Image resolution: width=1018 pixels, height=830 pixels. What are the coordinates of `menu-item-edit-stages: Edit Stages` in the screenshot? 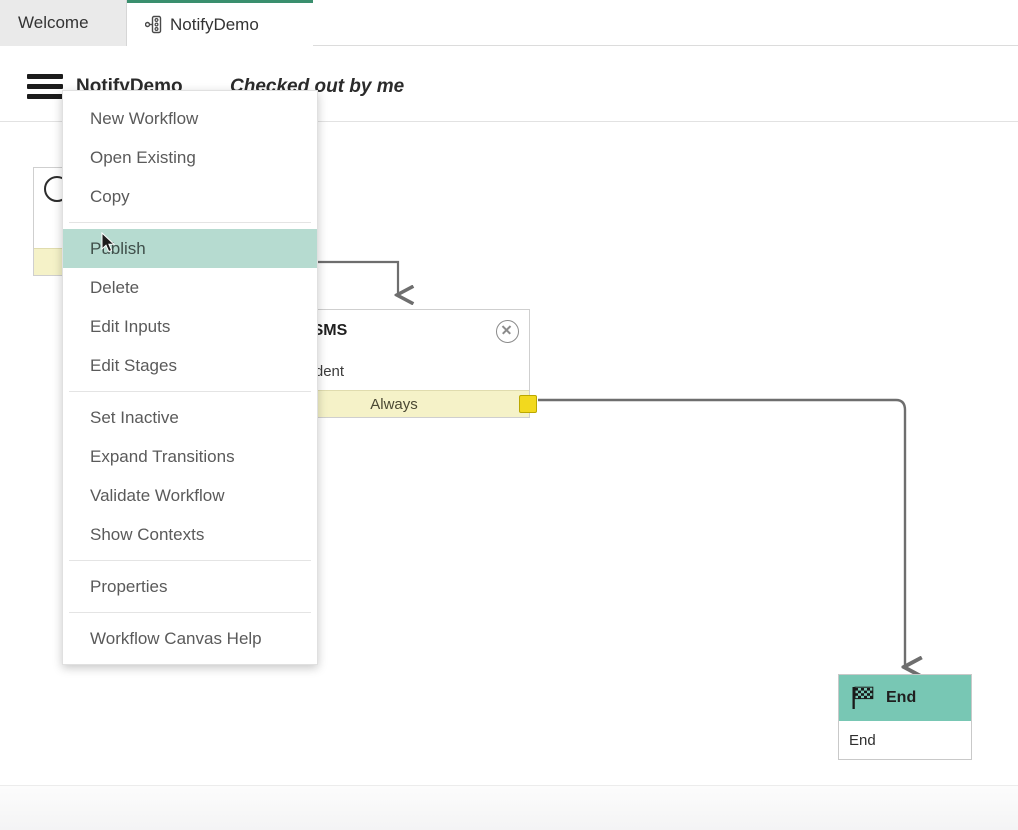 It's located at (190, 365).